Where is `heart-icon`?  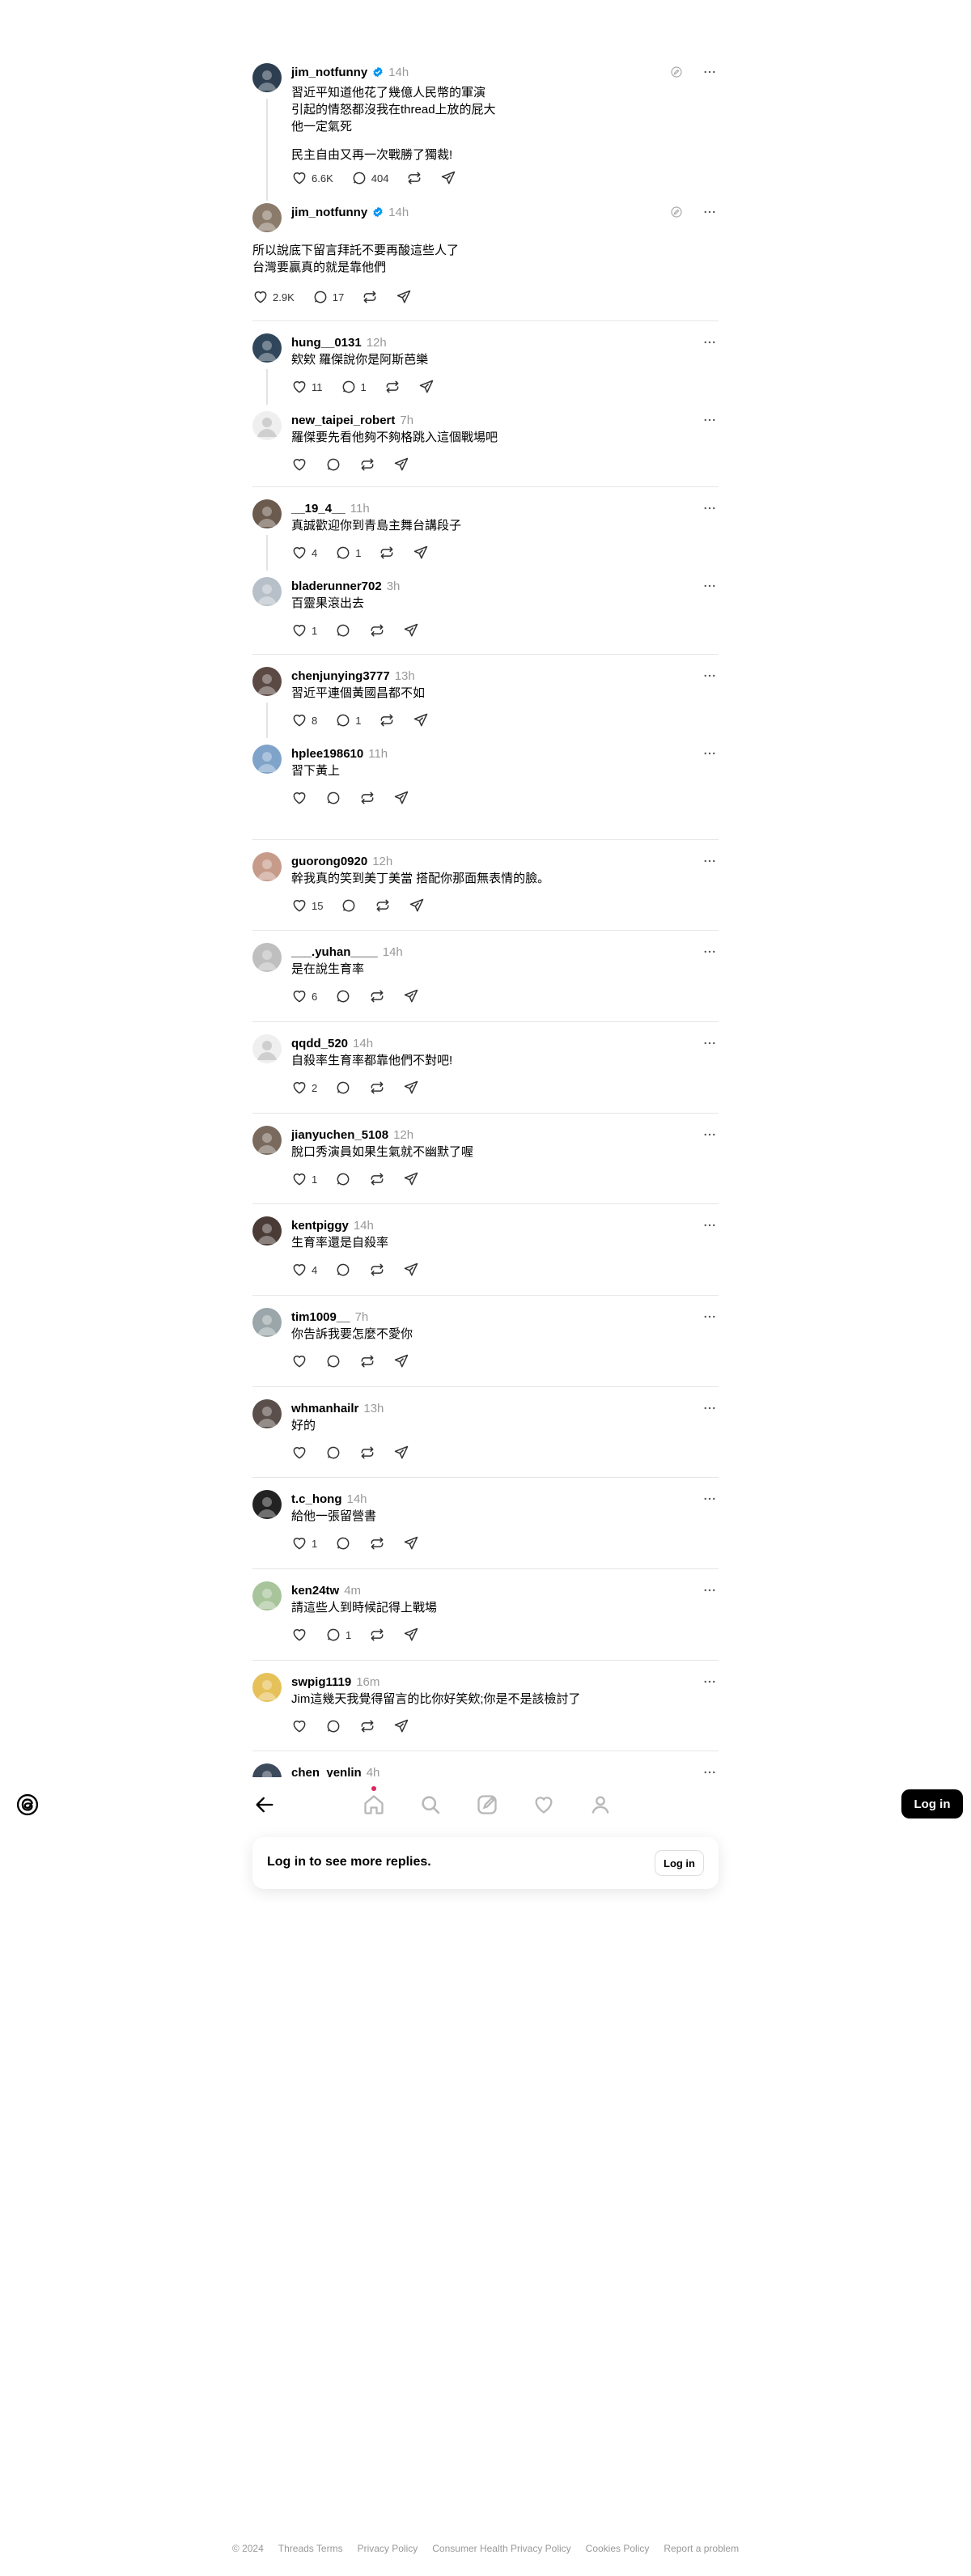 heart-icon is located at coordinates (543, 1804).